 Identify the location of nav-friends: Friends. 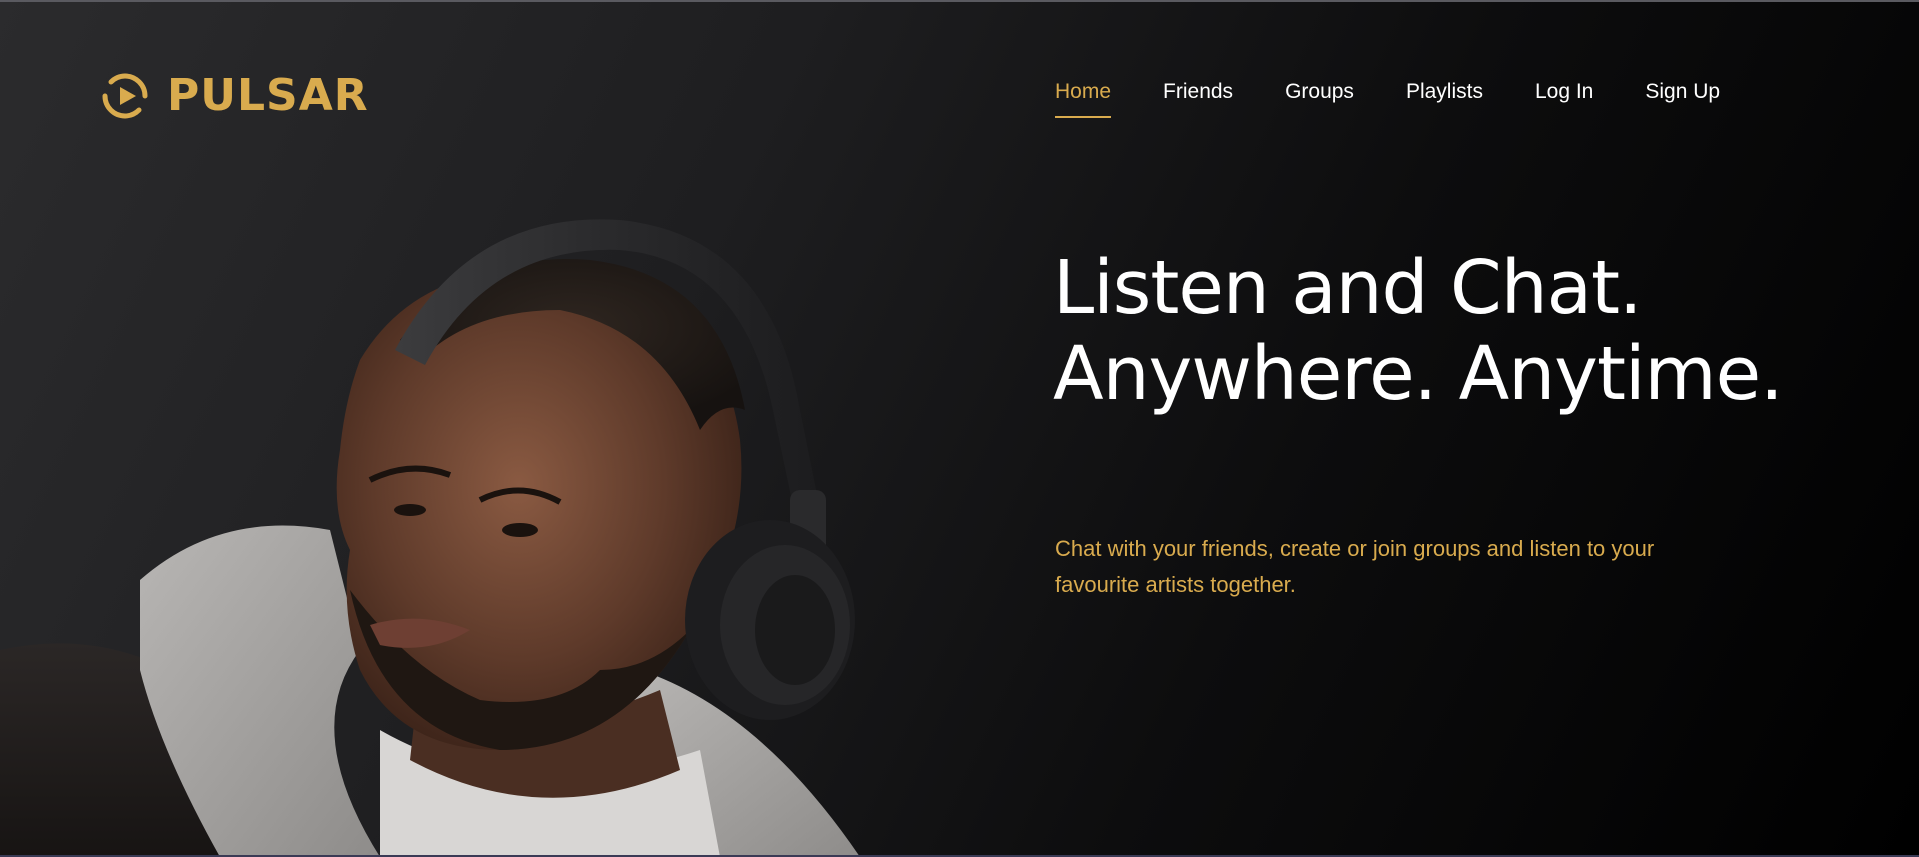
(1198, 99).